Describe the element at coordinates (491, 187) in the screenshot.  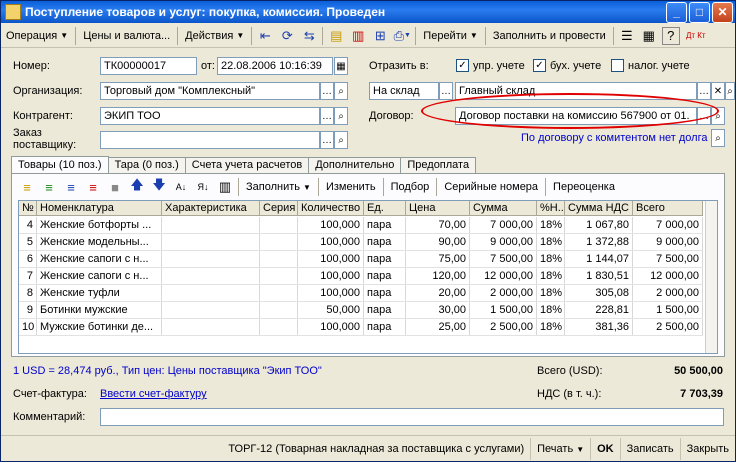
I see `serial-button: Серийные номера` at that location.